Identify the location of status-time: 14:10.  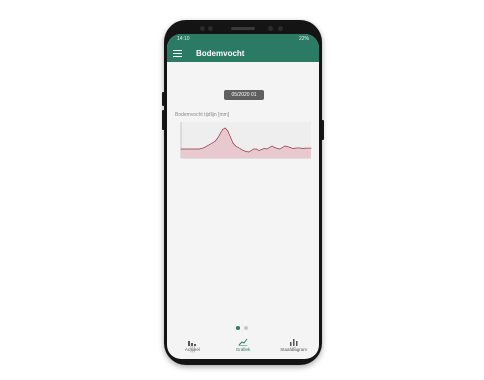
(183, 39).